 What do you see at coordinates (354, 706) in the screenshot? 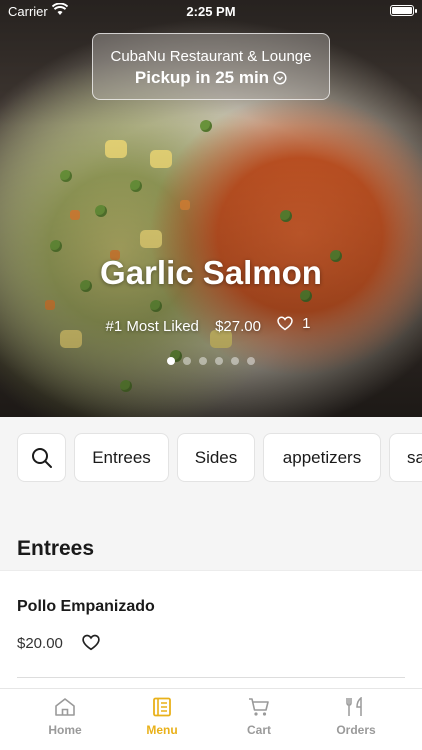
I see `orders-icon` at bounding box center [354, 706].